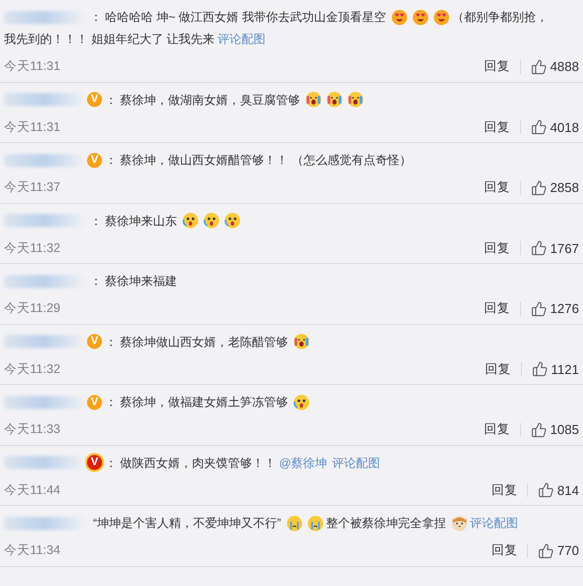  I want to click on timestamp: 今天11:44, so click(32, 490).